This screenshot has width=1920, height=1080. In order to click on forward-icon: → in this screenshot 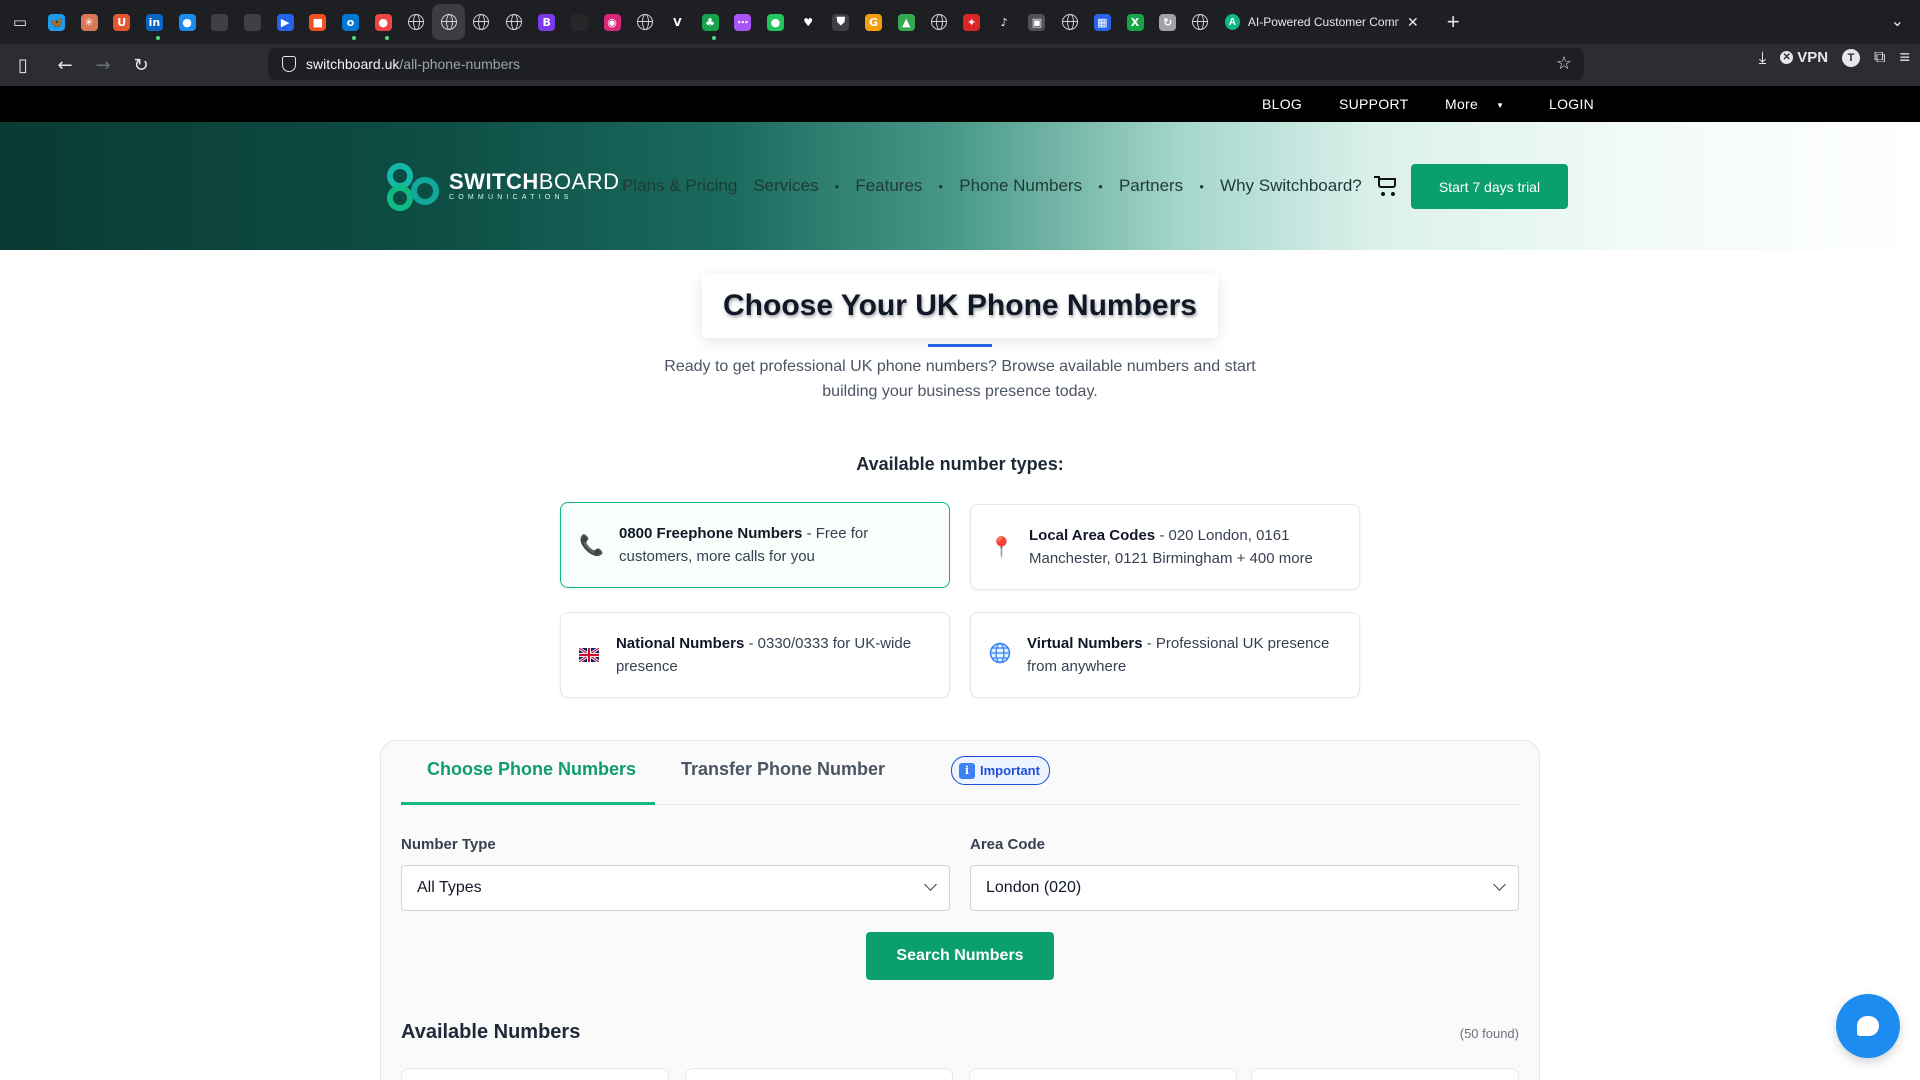, I will do `click(103, 65)`.